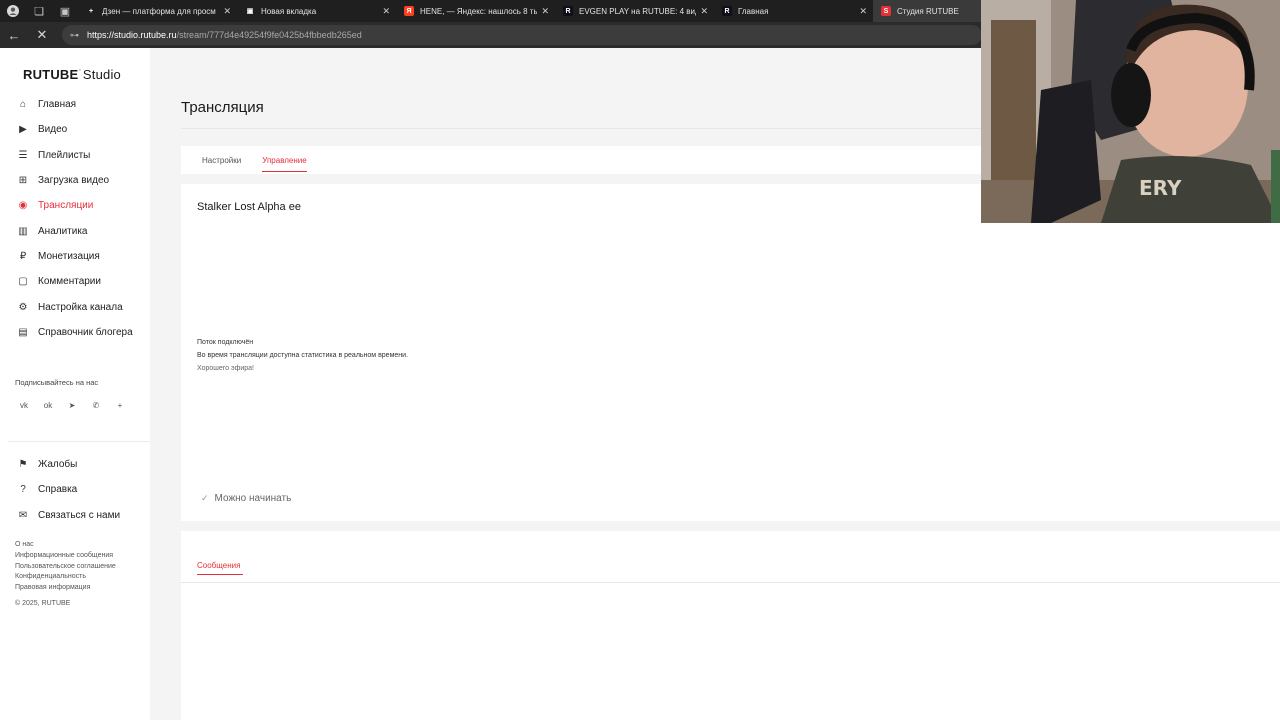  I want to click on footer-link: Информационные сообщения, so click(65, 556).